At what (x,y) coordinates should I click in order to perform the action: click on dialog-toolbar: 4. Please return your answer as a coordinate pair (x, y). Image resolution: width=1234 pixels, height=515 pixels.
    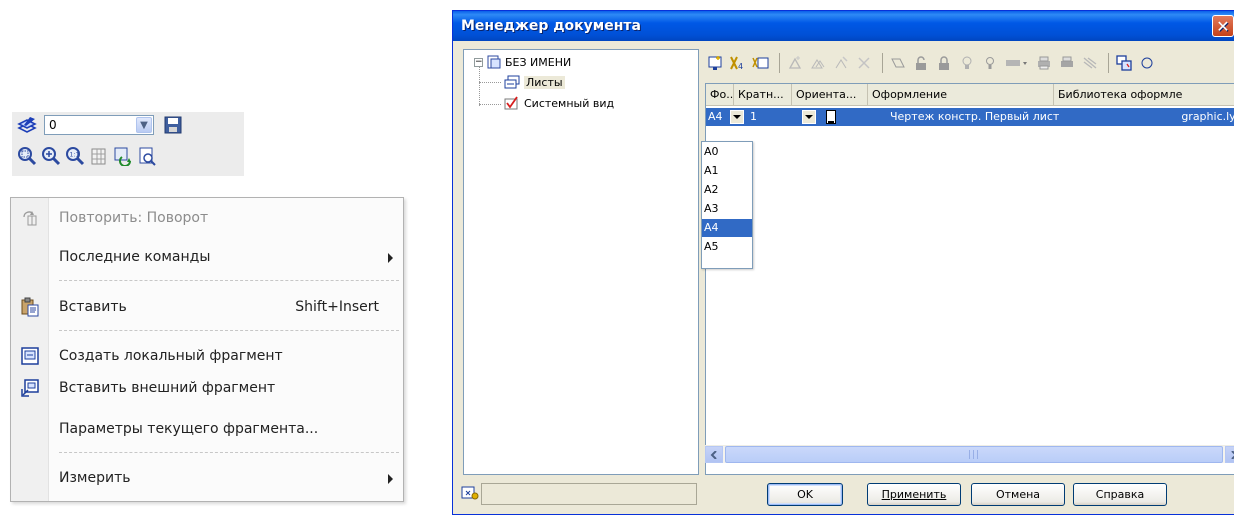
    Looking at the image, I should click on (969, 63).